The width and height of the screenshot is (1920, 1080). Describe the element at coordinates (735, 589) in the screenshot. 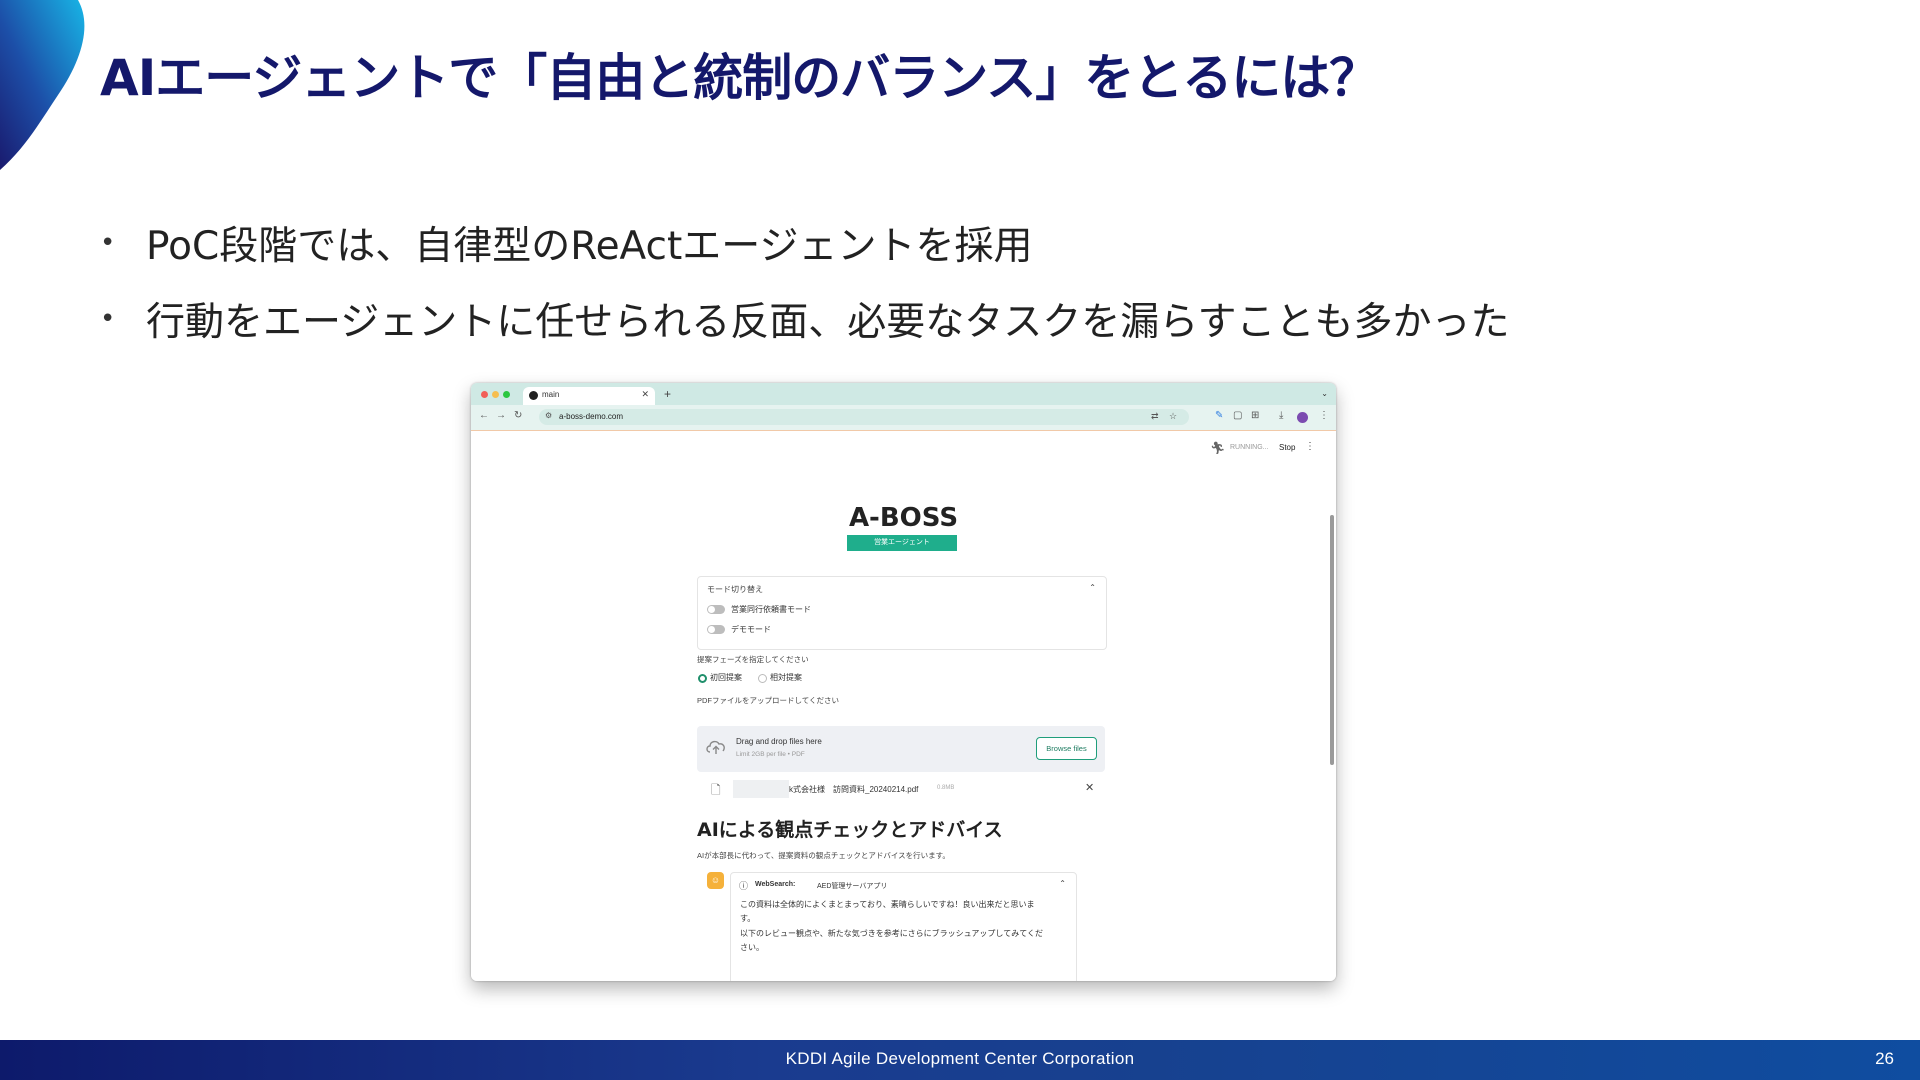

I see `mode-panel-title: モード切り替え` at that location.